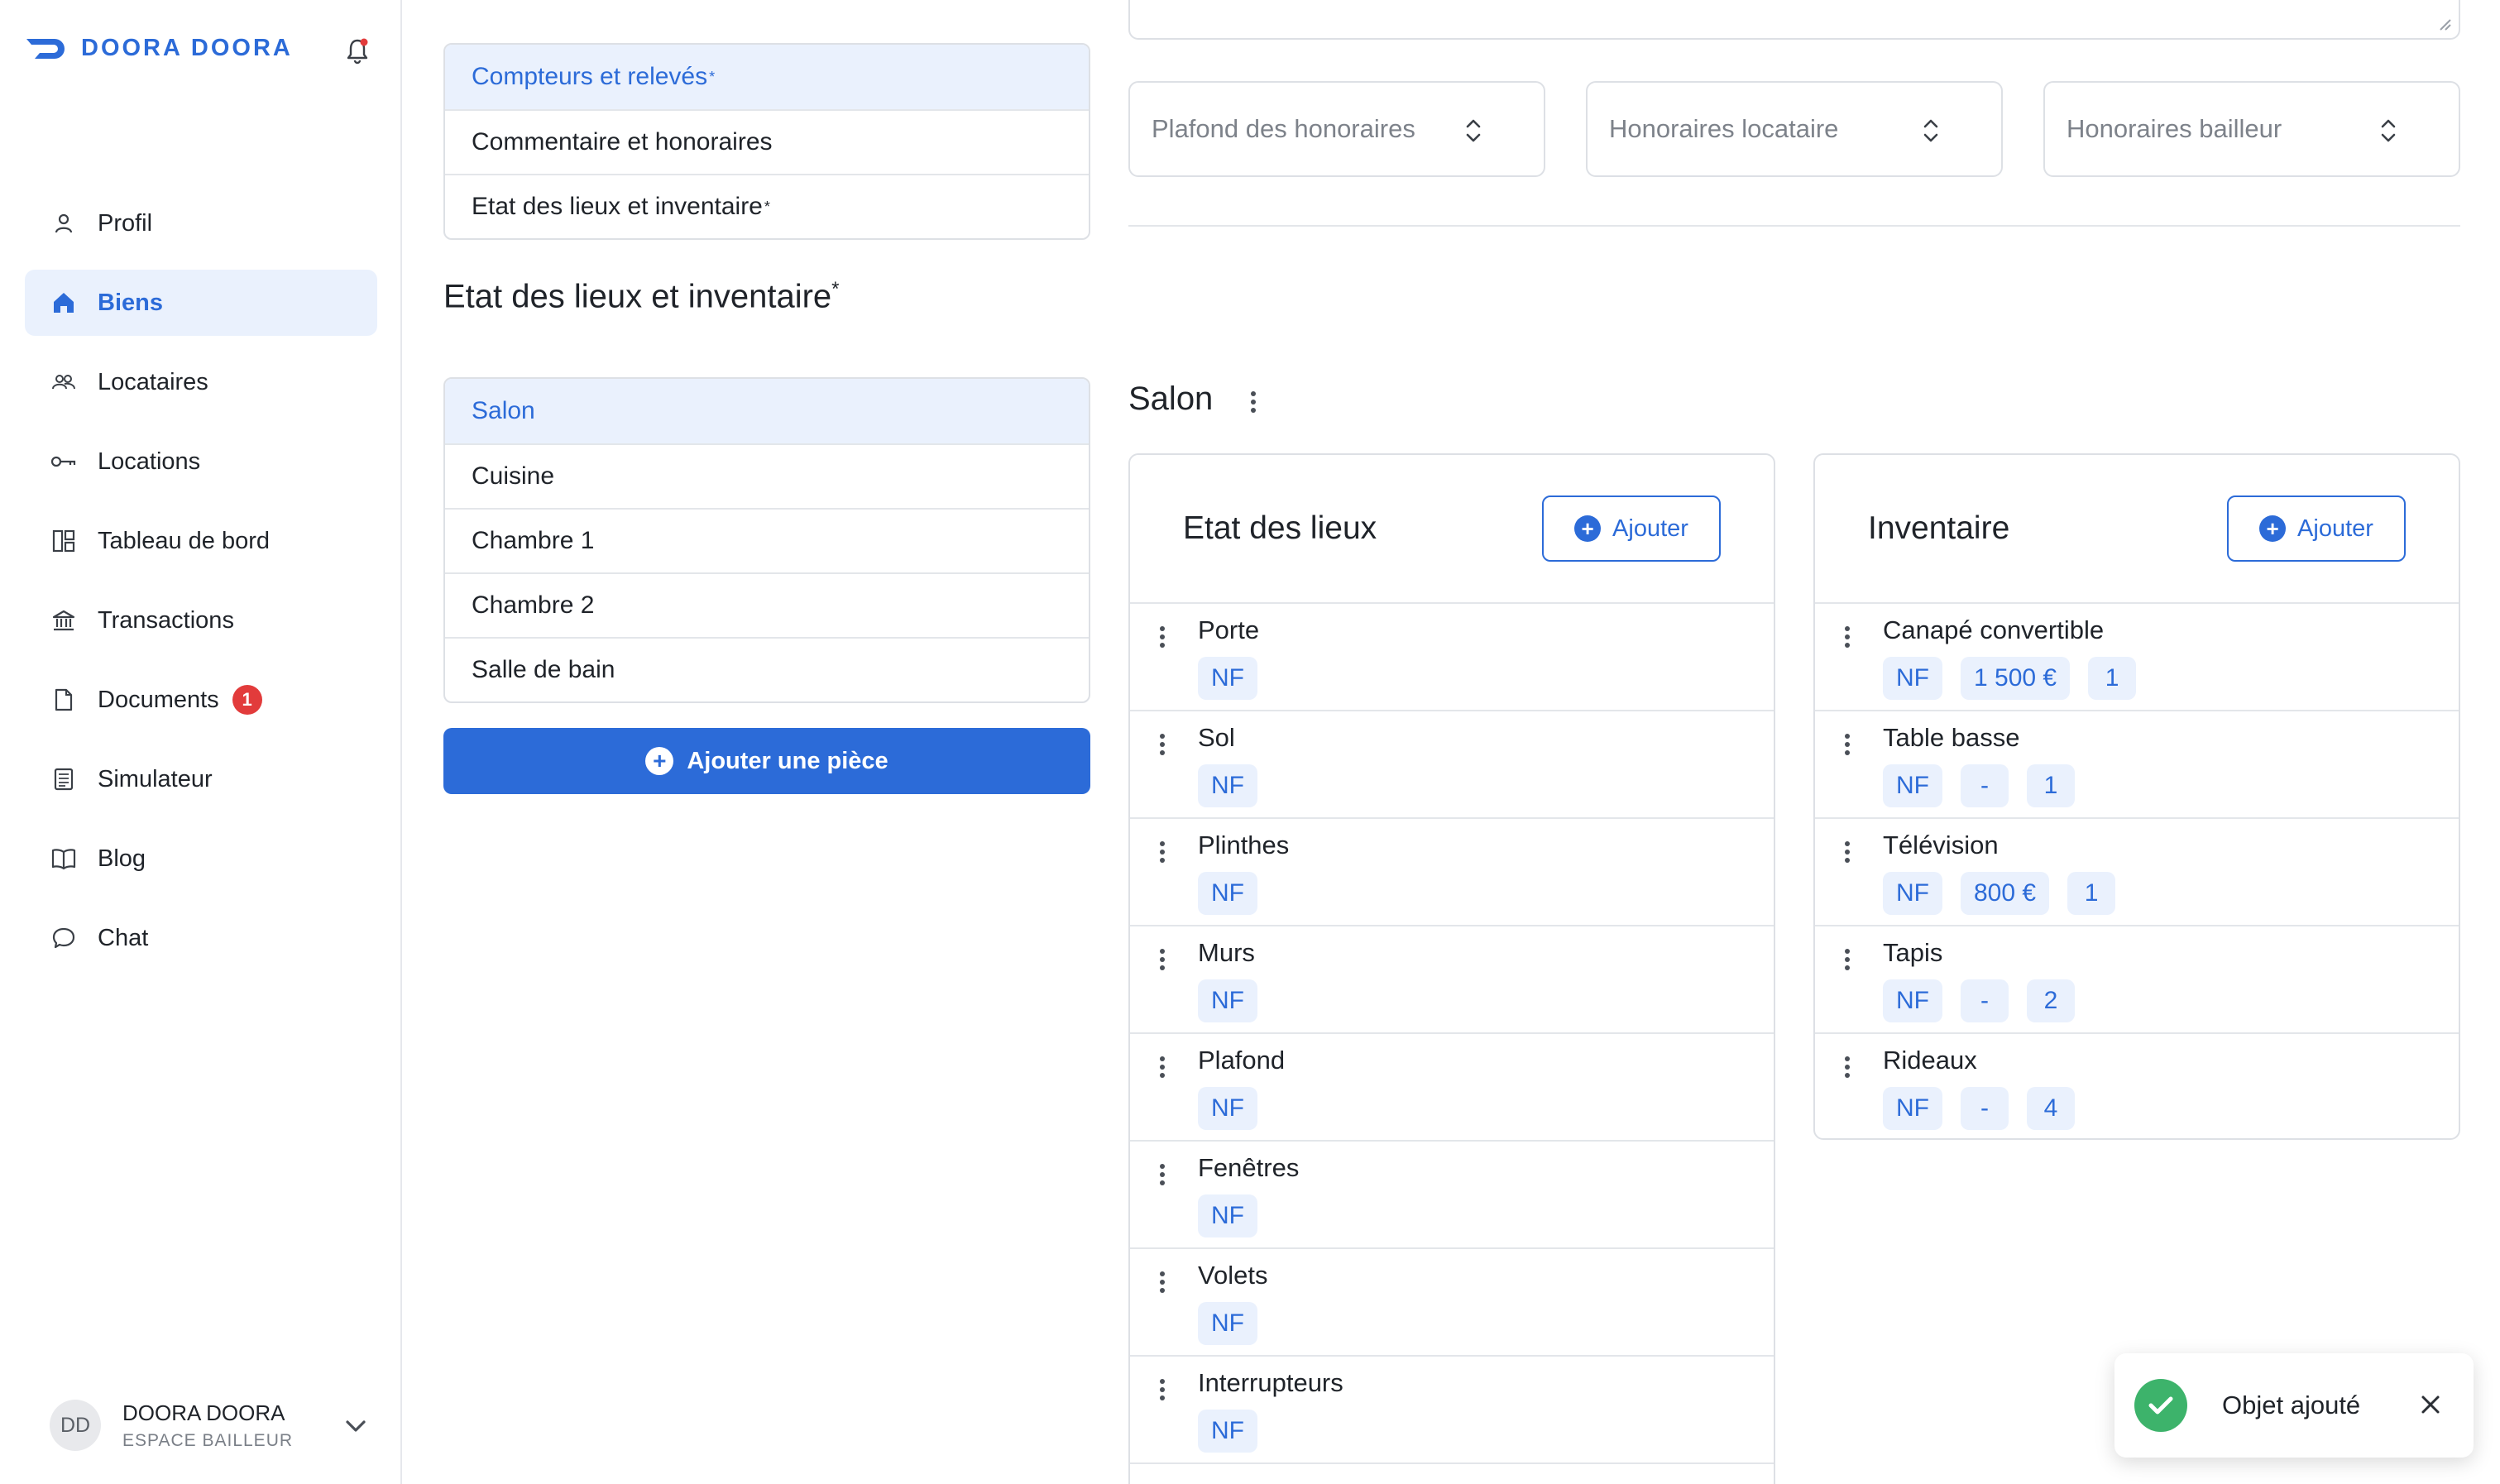 The width and height of the screenshot is (2500, 1484). What do you see at coordinates (355, 1426) in the screenshot?
I see `chevron-down-icon` at bounding box center [355, 1426].